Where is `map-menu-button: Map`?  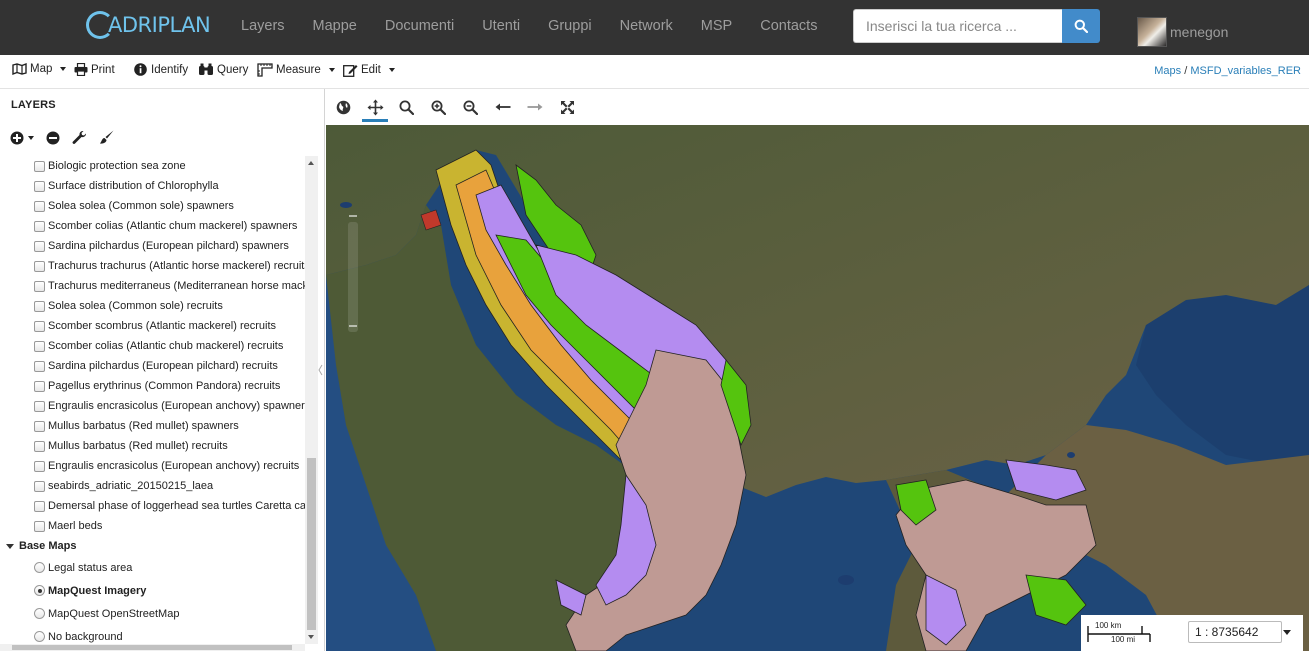
map-menu-button: Map is located at coordinates (39, 69).